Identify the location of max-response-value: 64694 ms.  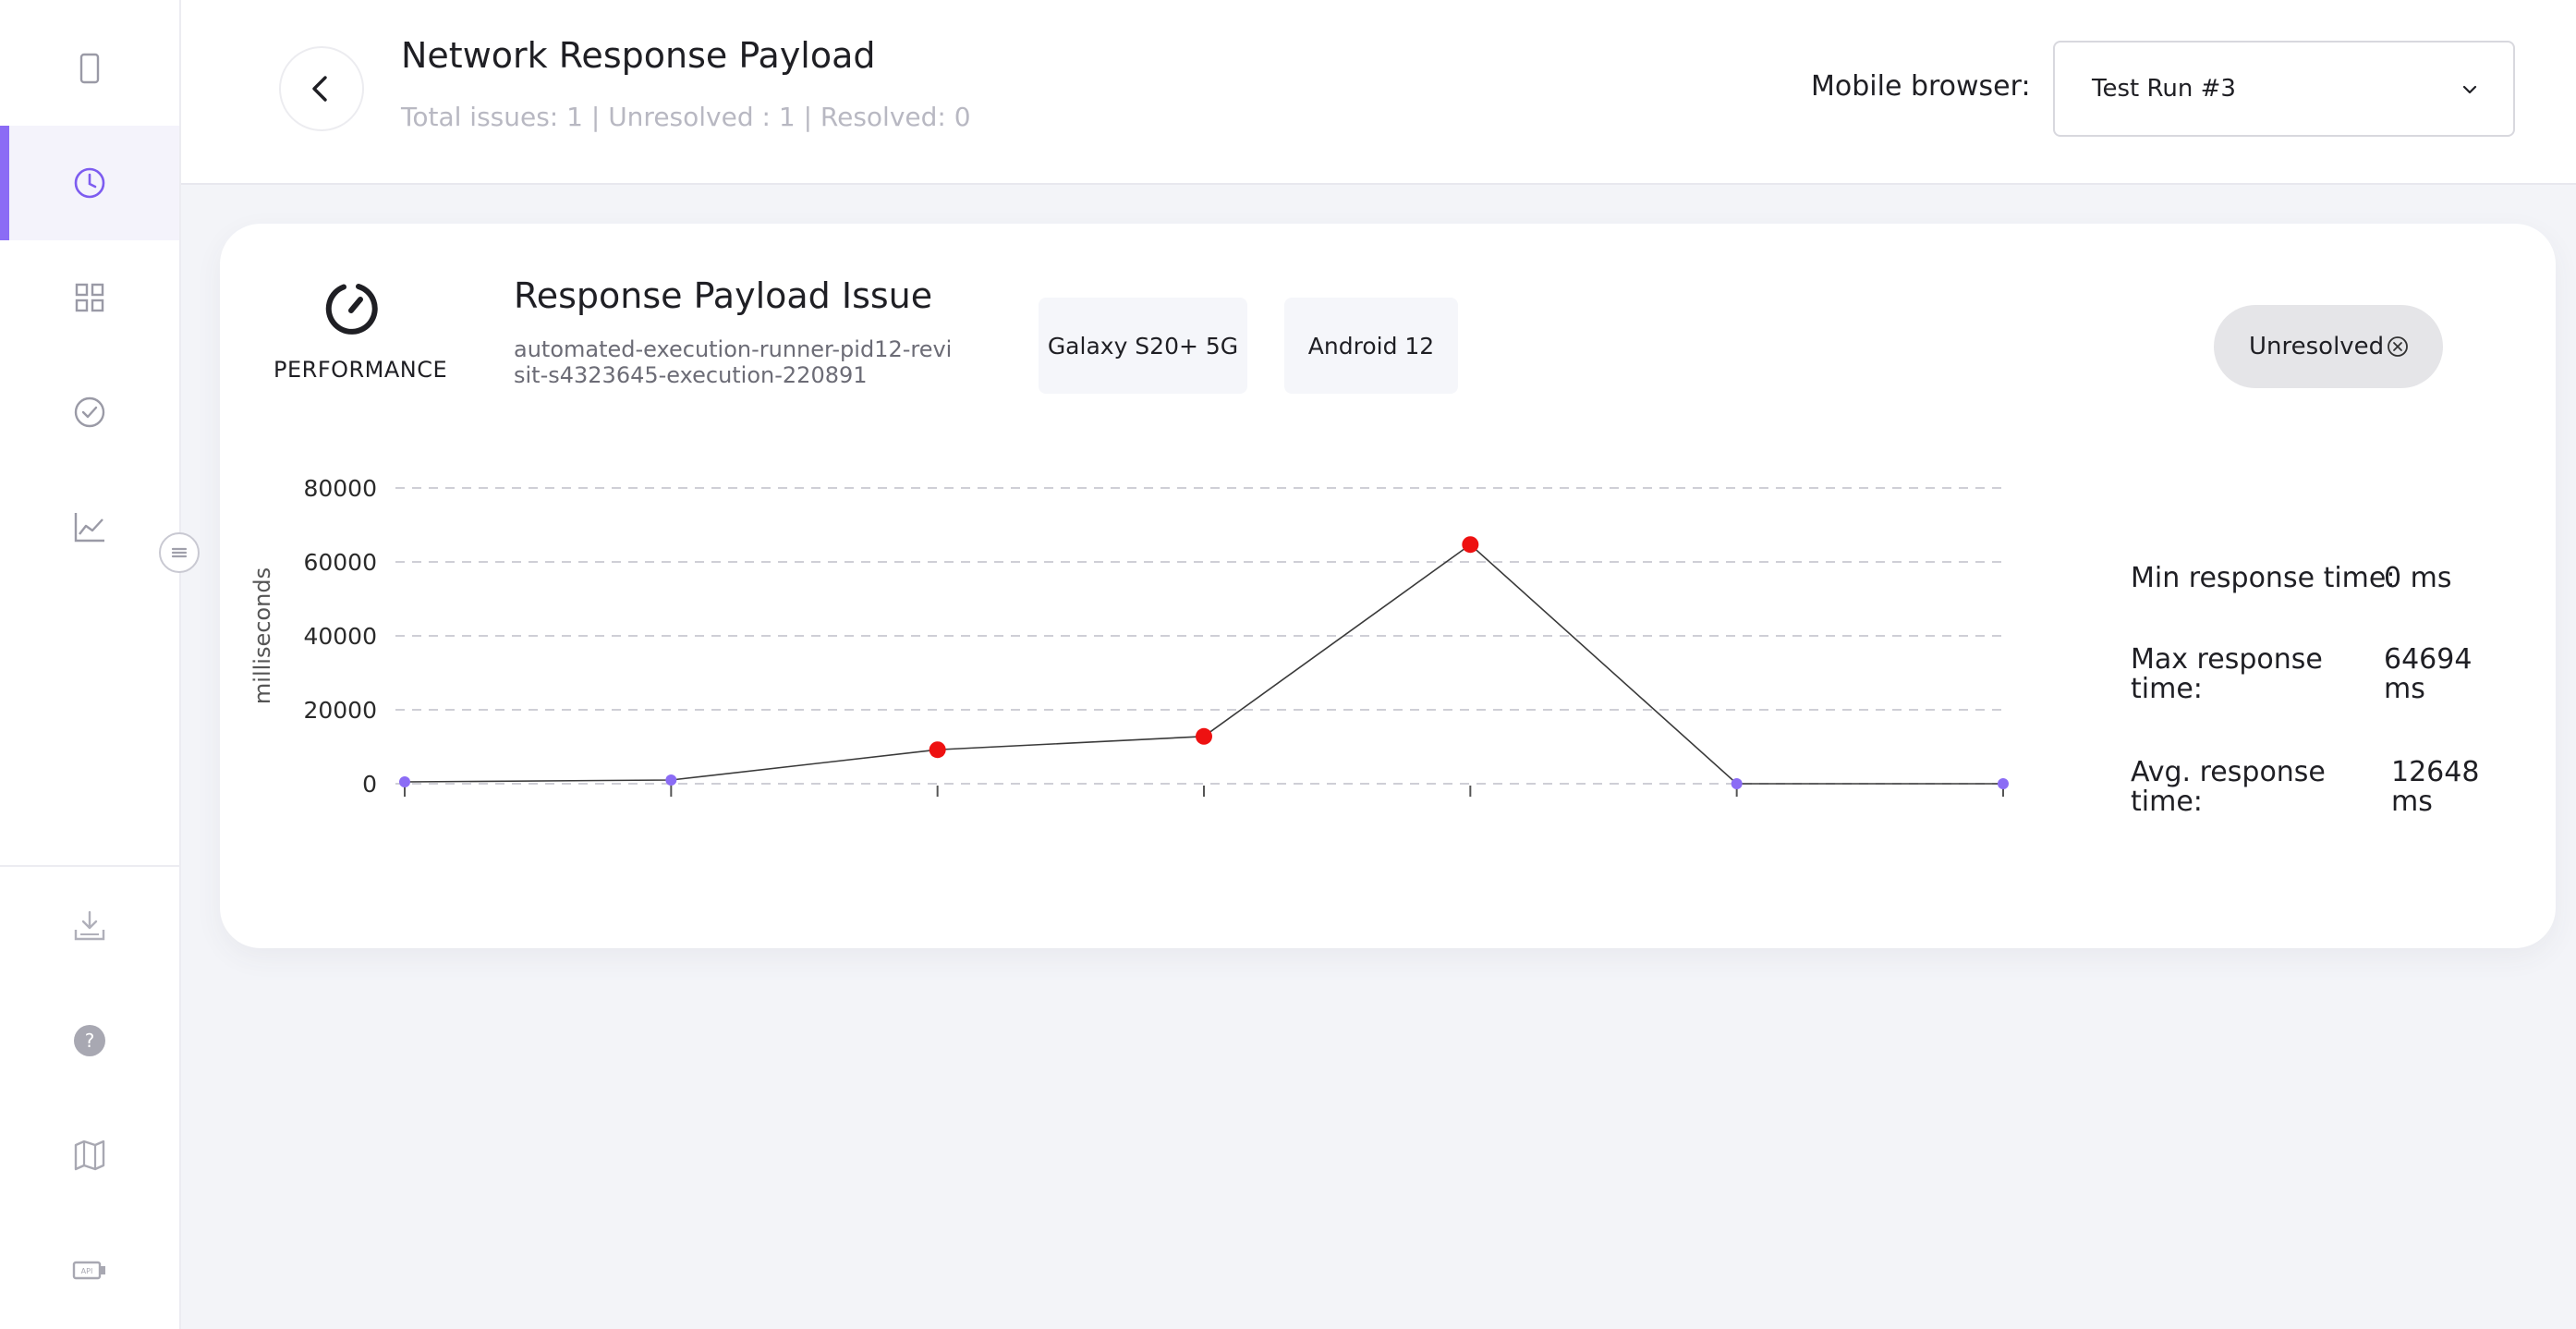
(2428, 674).